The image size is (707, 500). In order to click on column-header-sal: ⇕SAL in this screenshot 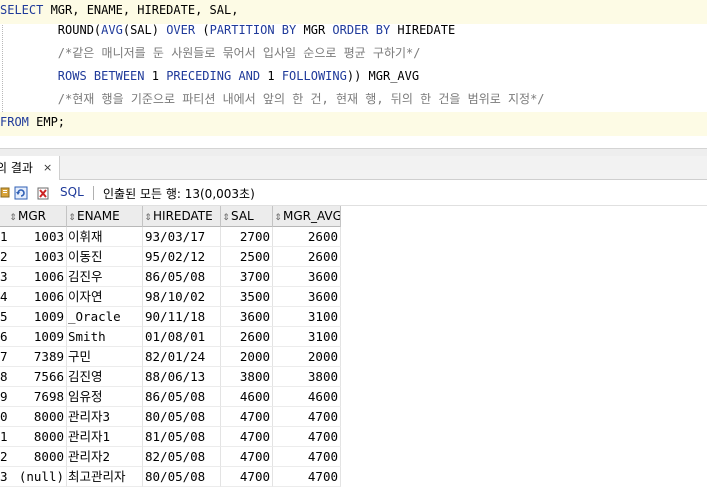, I will do `click(247, 216)`.